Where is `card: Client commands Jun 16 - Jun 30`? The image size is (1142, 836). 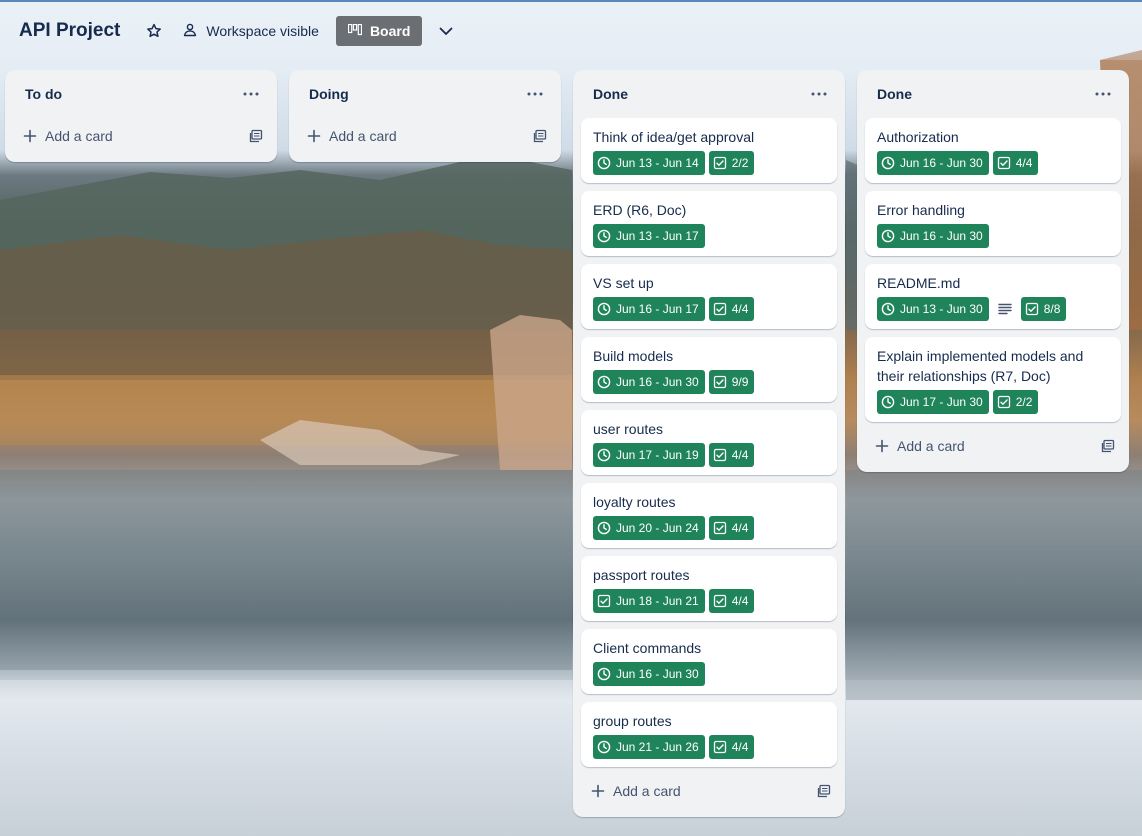 card: Client commands Jun 16 - Jun 30 is located at coordinates (709, 661).